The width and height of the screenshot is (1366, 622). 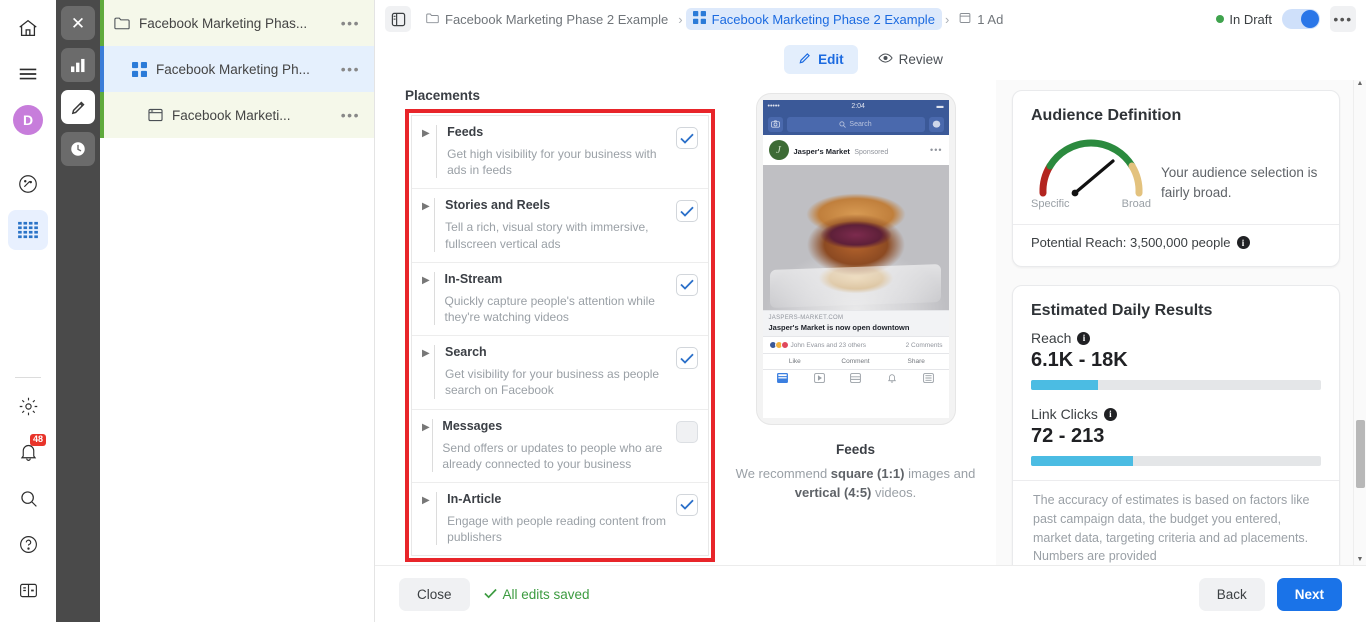 What do you see at coordinates (28, 452) in the screenshot?
I see `bell-icon: 48` at bounding box center [28, 452].